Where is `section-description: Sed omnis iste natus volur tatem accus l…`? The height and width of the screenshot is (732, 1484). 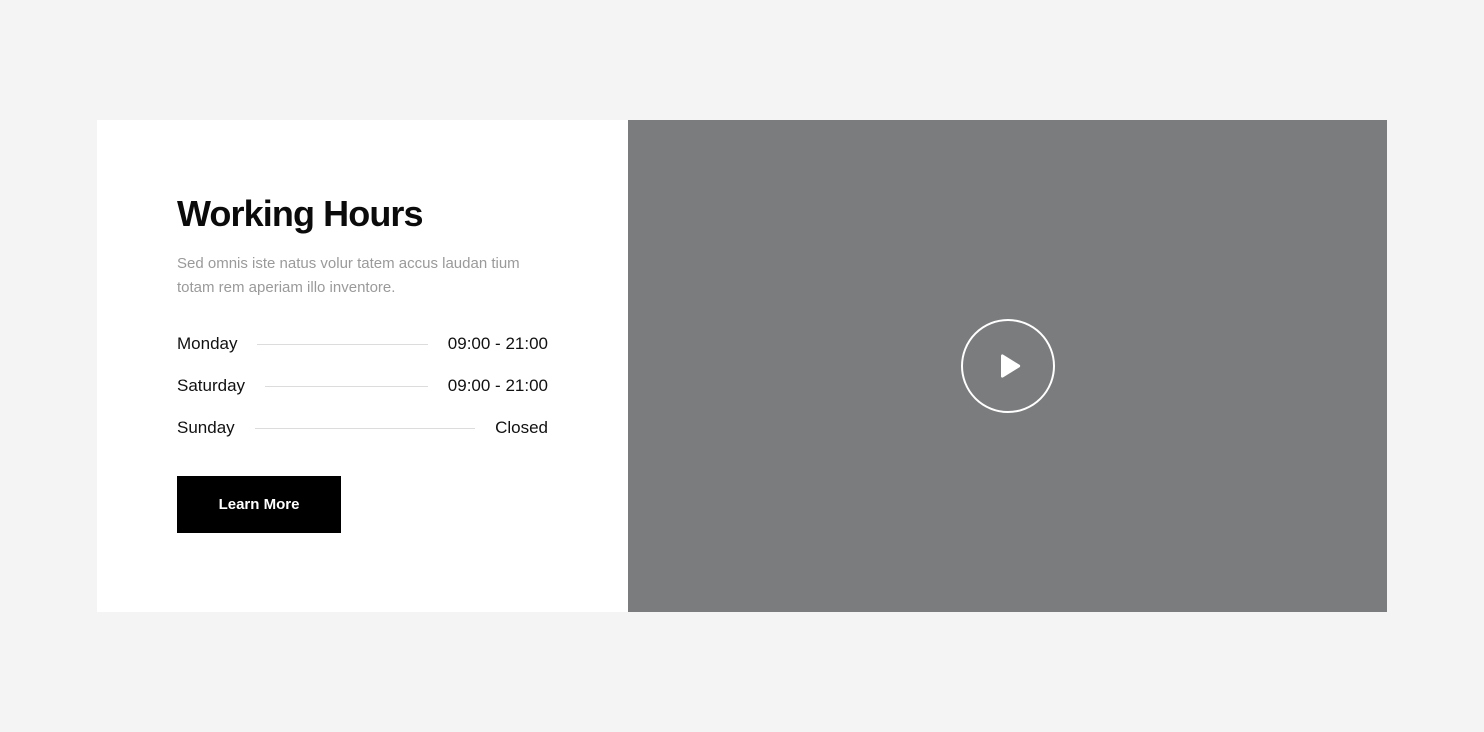
section-description: Sed omnis iste natus volur tatem accus l… is located at coordinates (348, 275).